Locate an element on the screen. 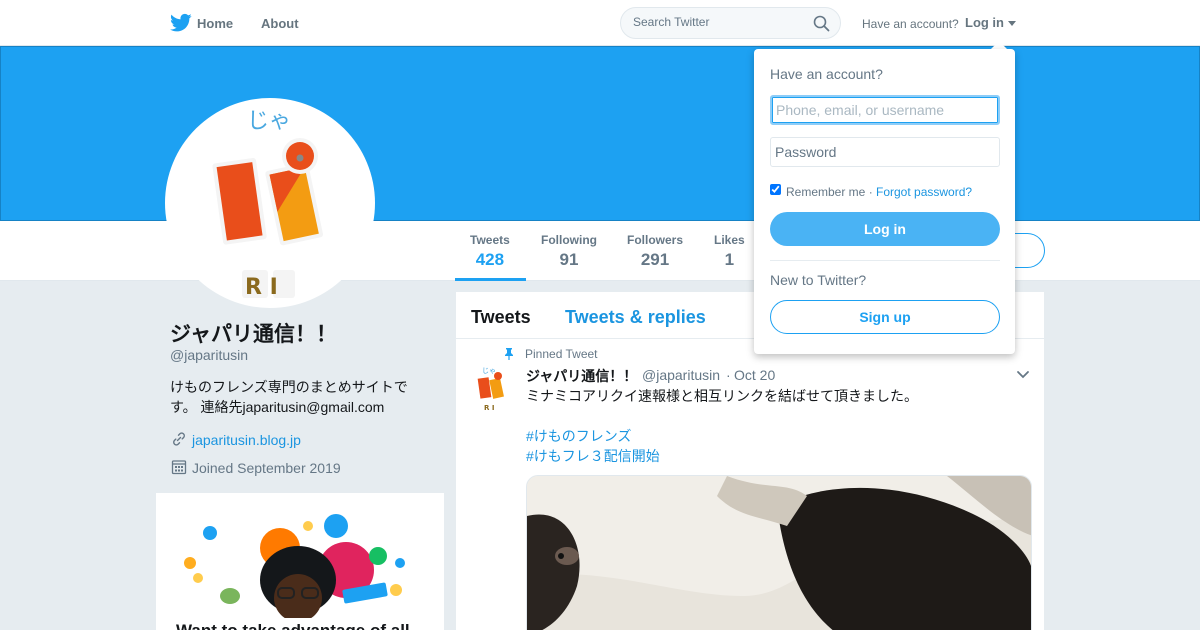 The width and height of the screenshot is (1200, 630). signup-promo-card: Want to take advantage of all is located at coordinates (300, 561).